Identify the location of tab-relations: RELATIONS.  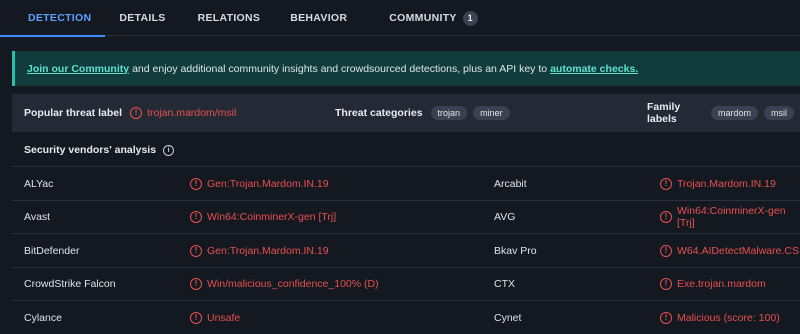
(227, 18).